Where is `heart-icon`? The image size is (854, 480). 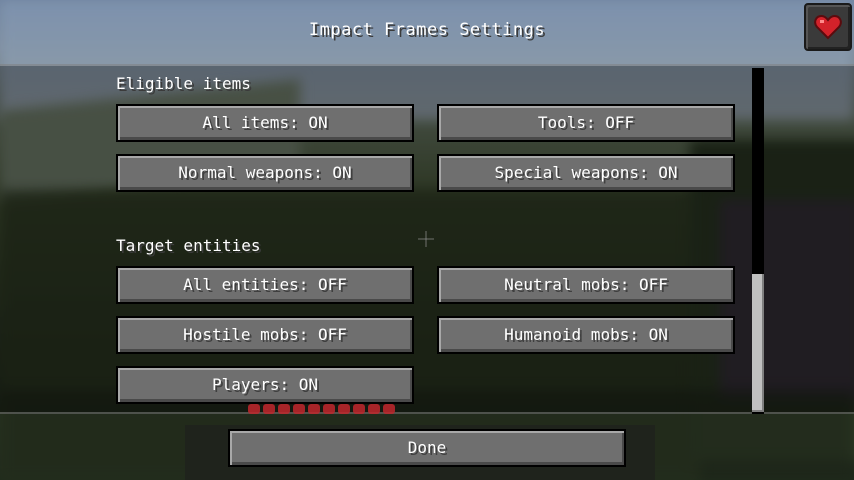 heart-icon is located at coordinates (828, 27).